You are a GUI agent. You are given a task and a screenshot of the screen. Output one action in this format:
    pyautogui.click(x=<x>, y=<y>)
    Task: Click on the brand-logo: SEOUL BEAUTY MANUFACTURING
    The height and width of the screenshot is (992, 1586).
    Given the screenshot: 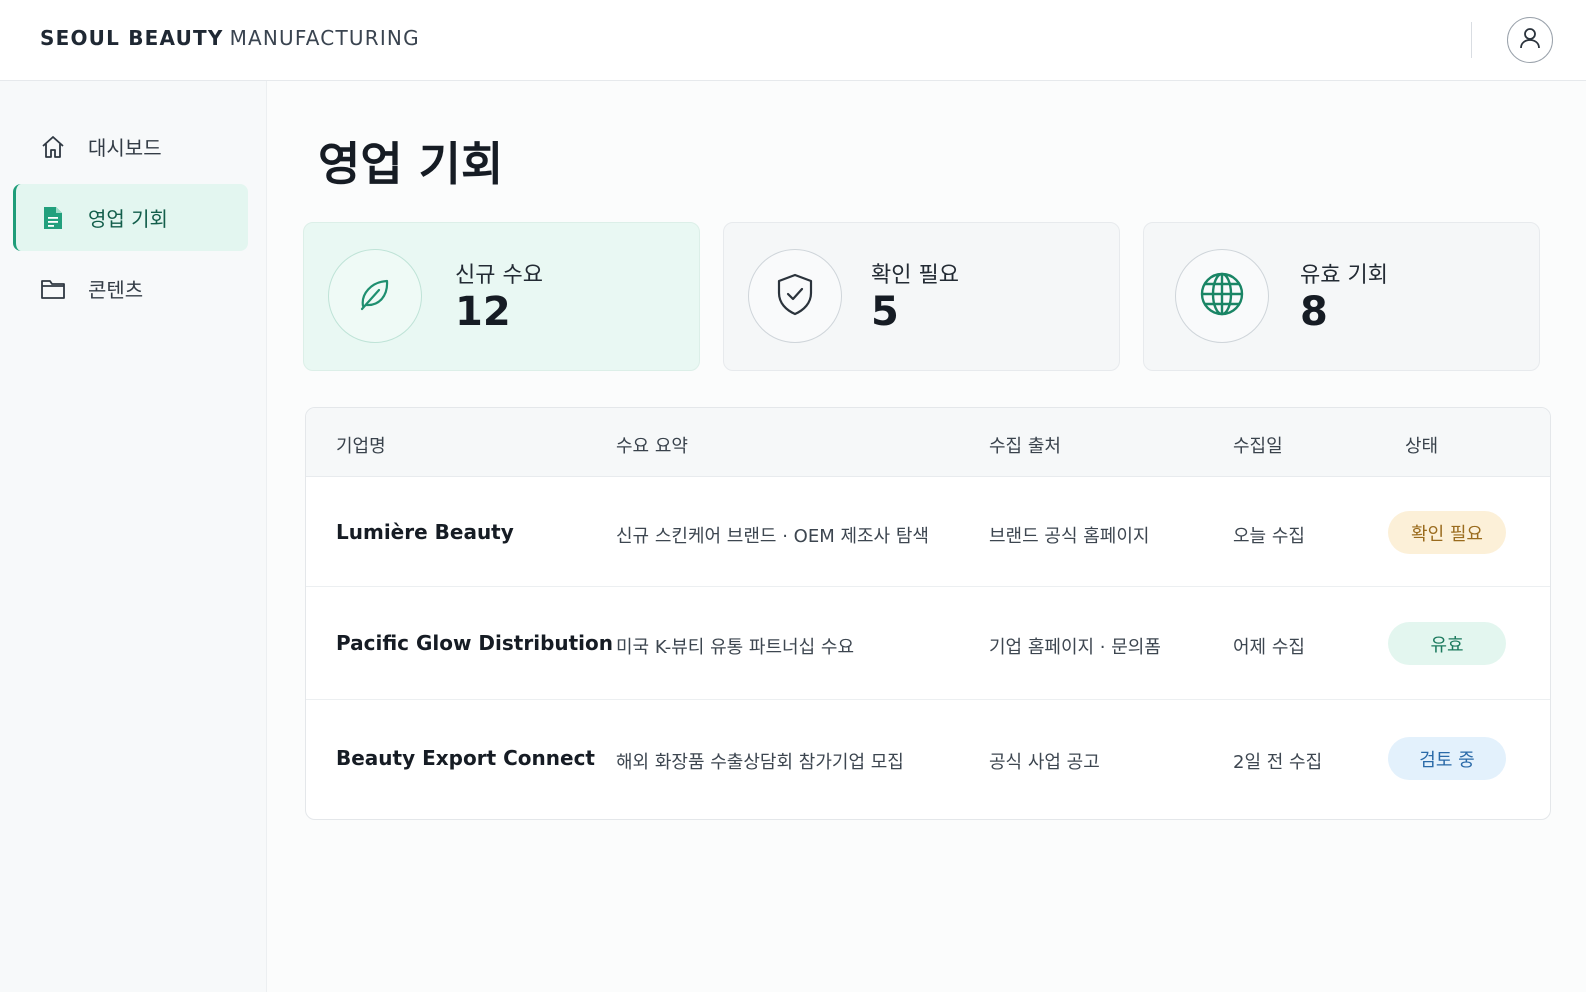 What is the action you would take?
    pyautogui.click(x=230, y=38)
    